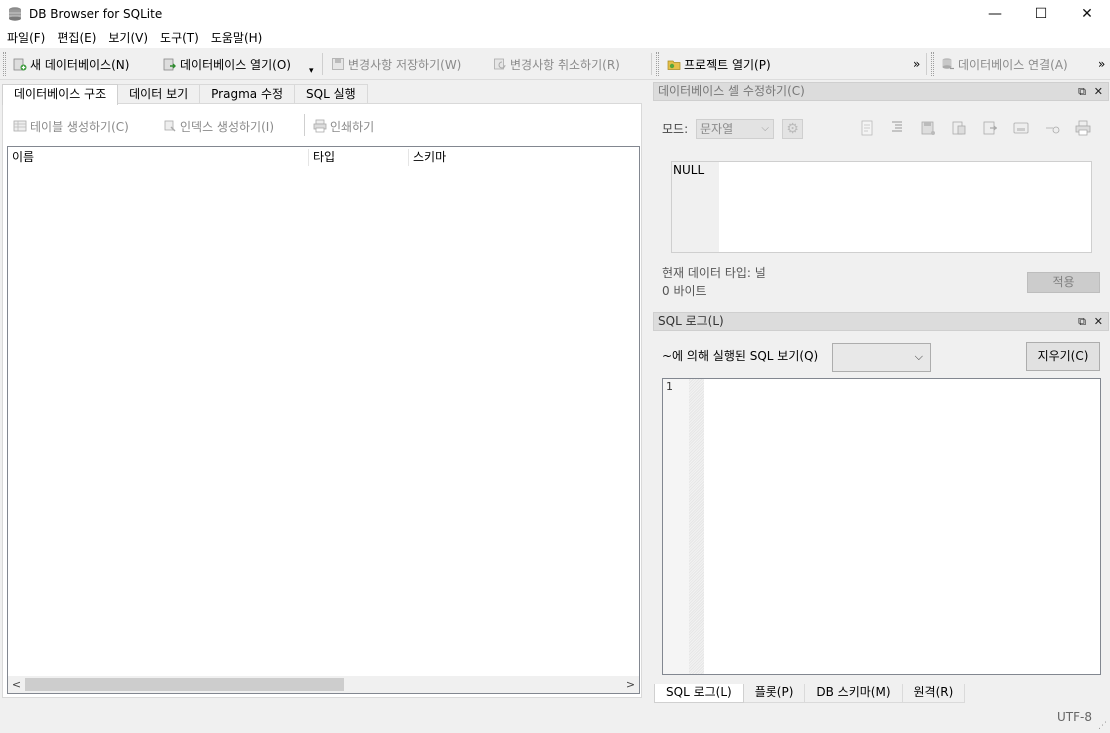  Describe the element at coordinates (867, 129) in the screenshot. I see `word-wrap-icon` at that location.